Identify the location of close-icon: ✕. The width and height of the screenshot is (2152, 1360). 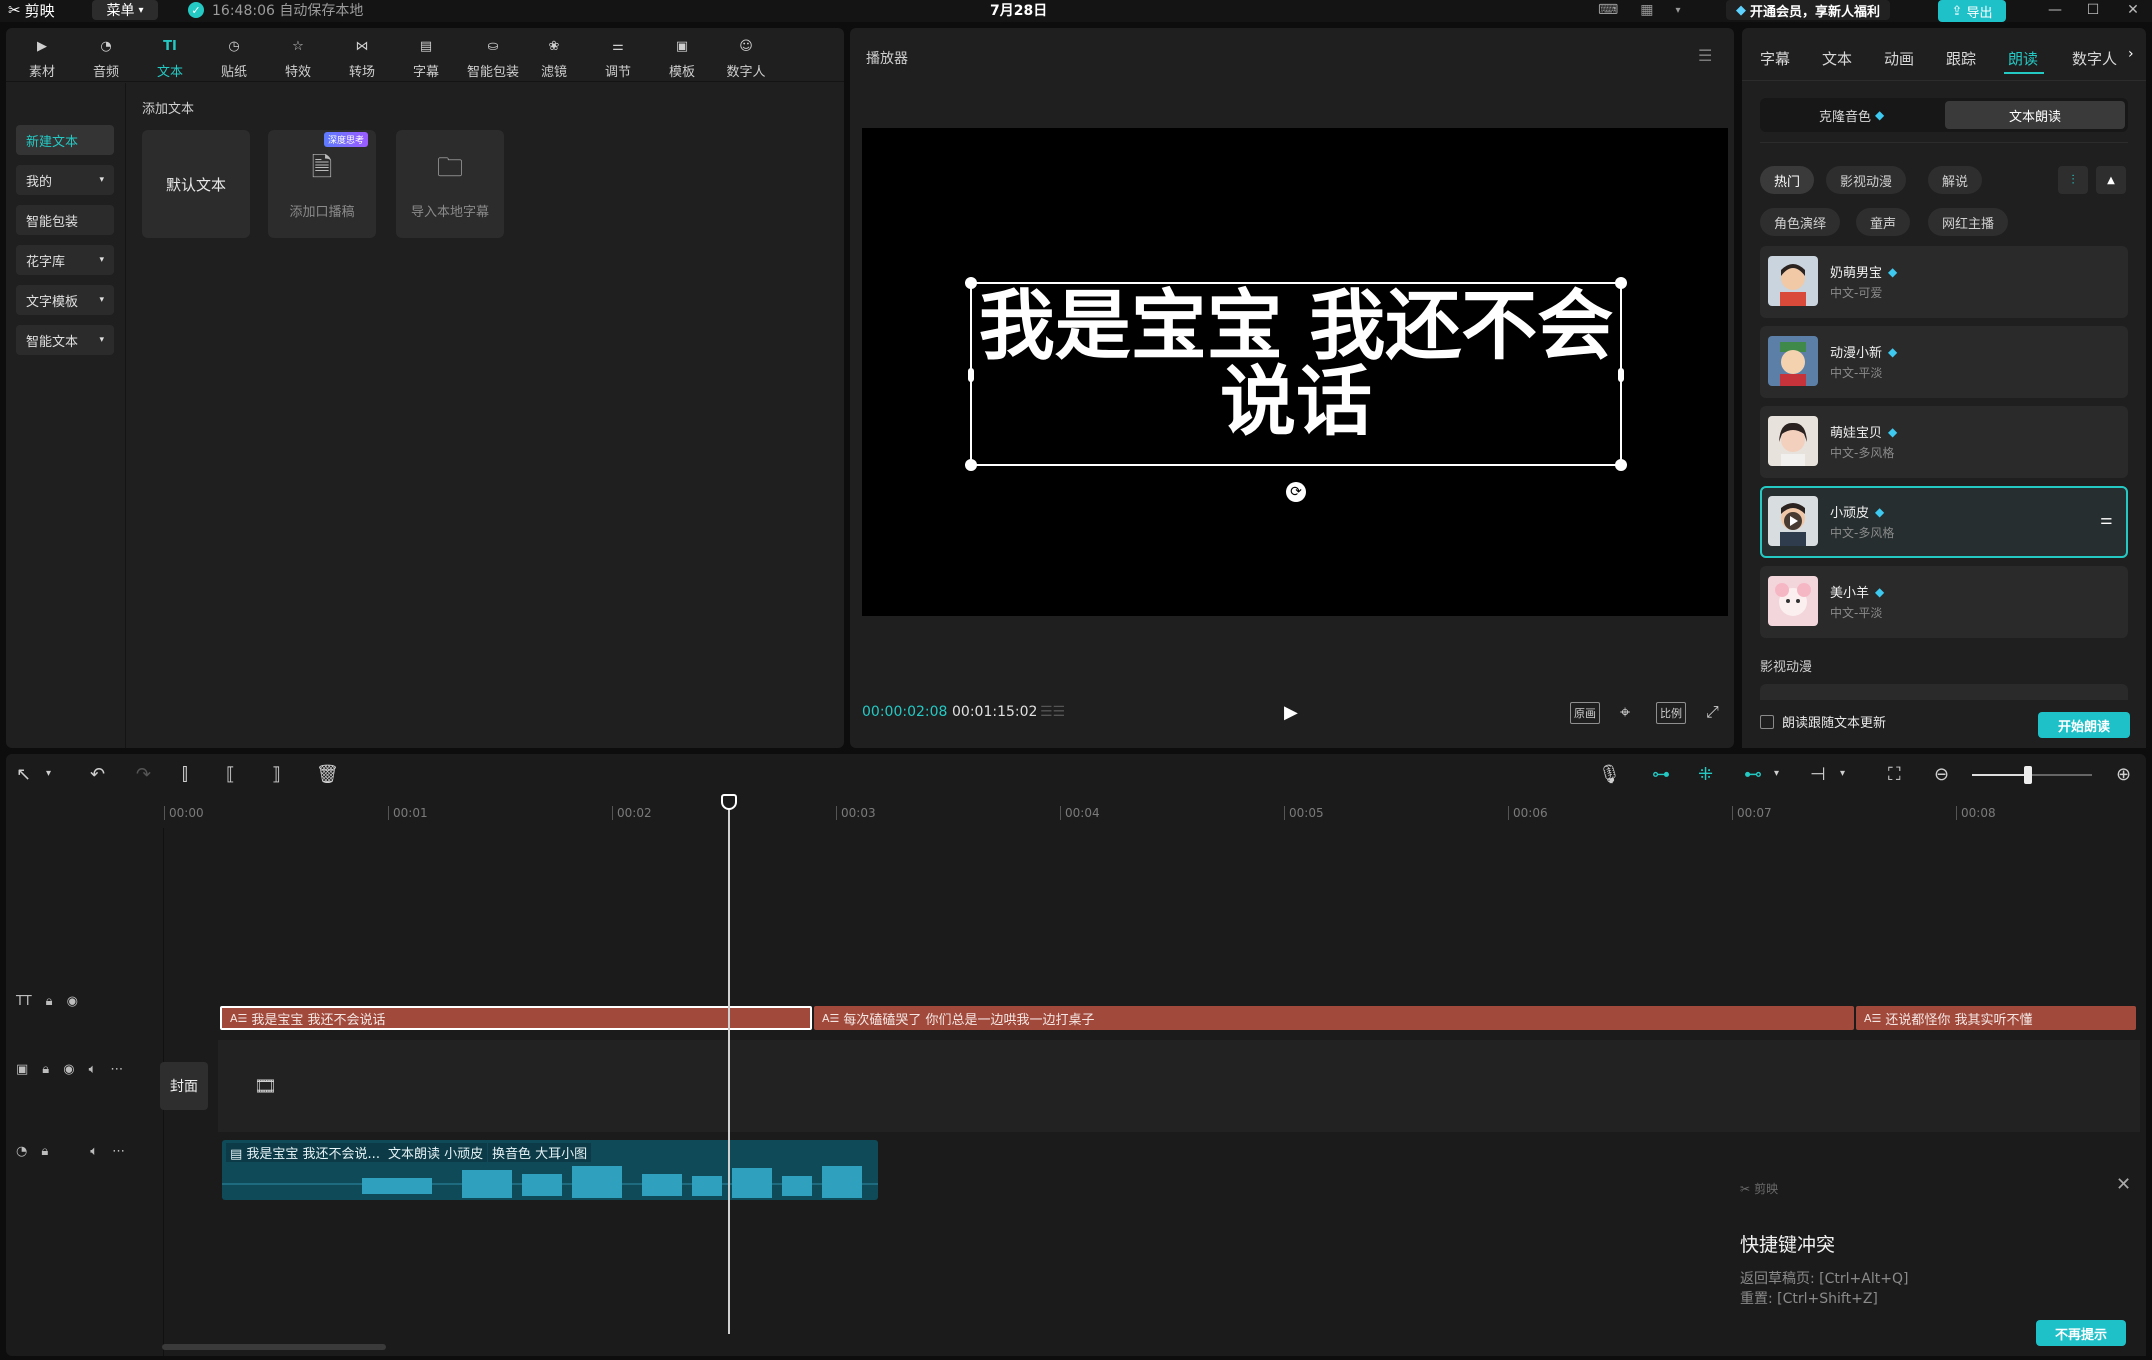
(2123, 1184).